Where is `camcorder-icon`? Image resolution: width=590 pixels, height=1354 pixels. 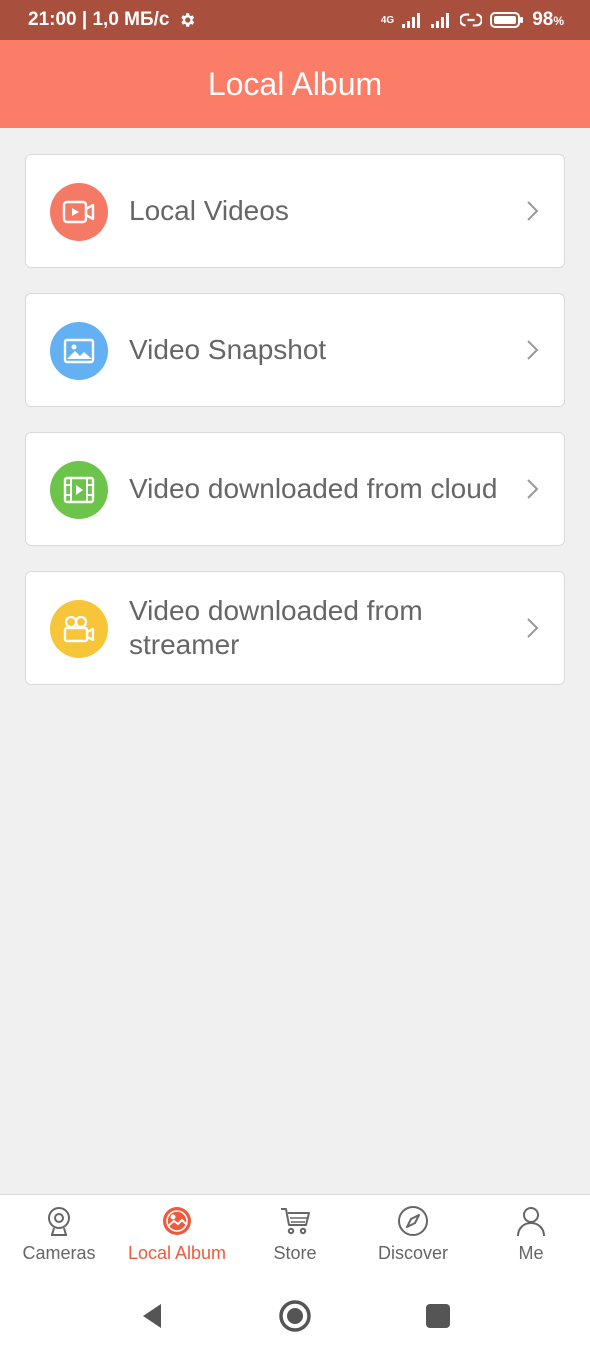 camcorder-icon is located at coordinates (79, 629).